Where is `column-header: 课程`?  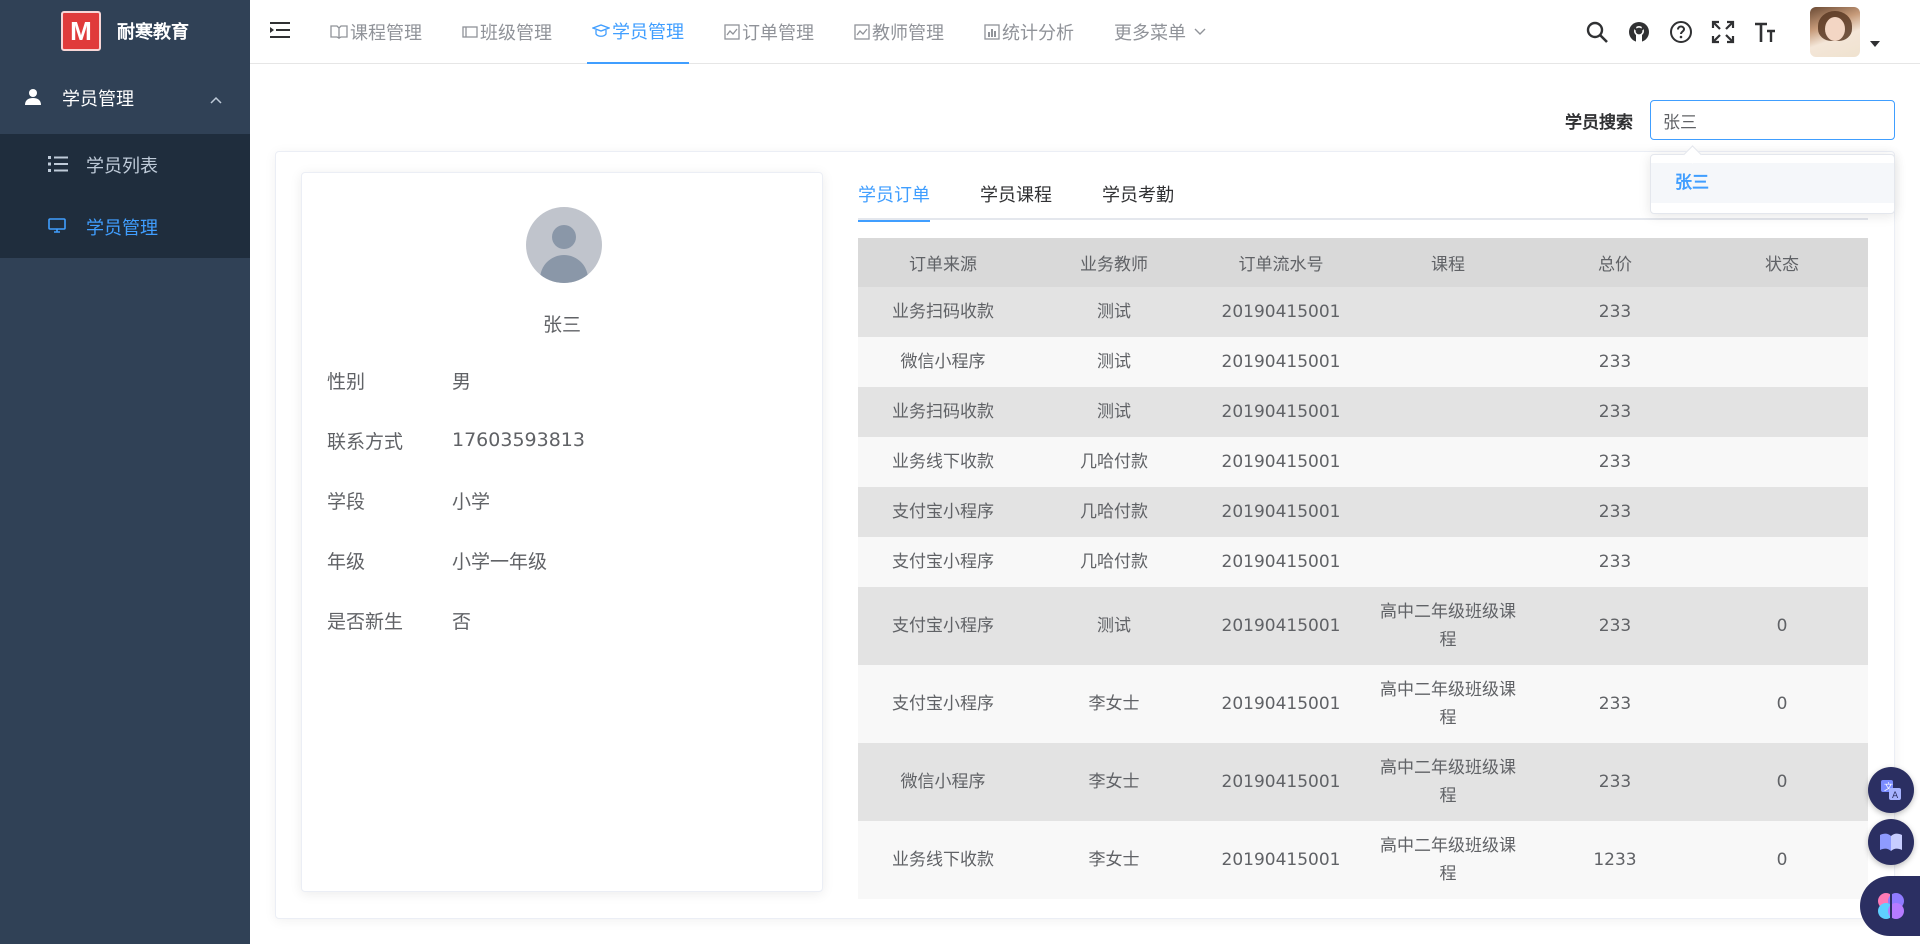
column-header: 课程 is located at coordinates (1448, 262).